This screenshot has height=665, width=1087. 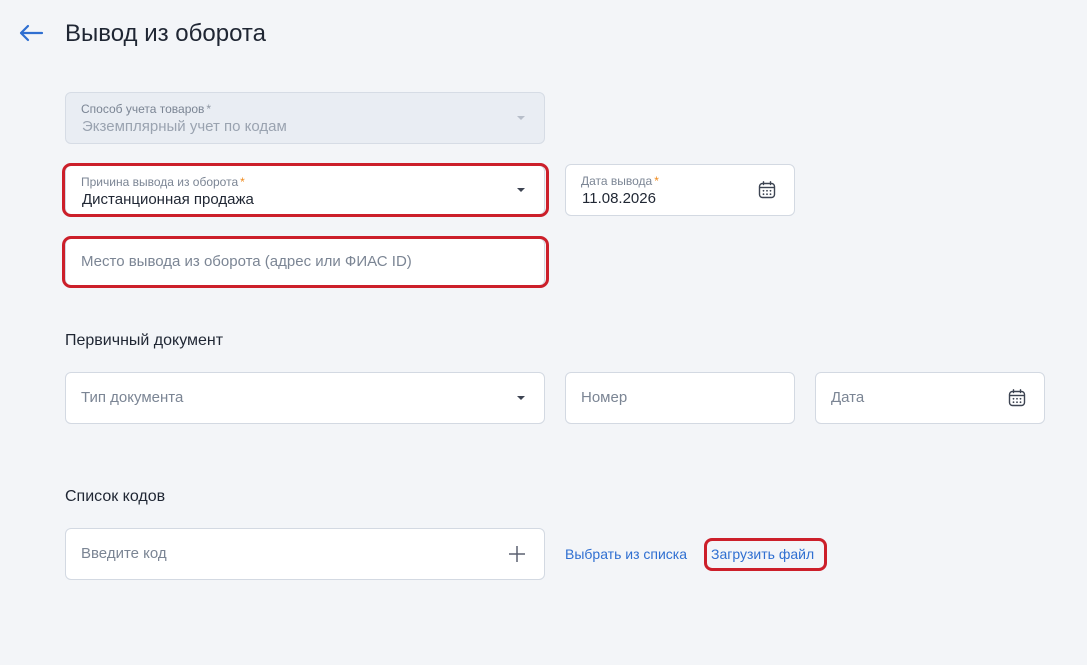 What do you see at coordinates (115, 496) in the screenshot?
I see `codes-list-title: Список кодов` at bounding box center [115, 496].